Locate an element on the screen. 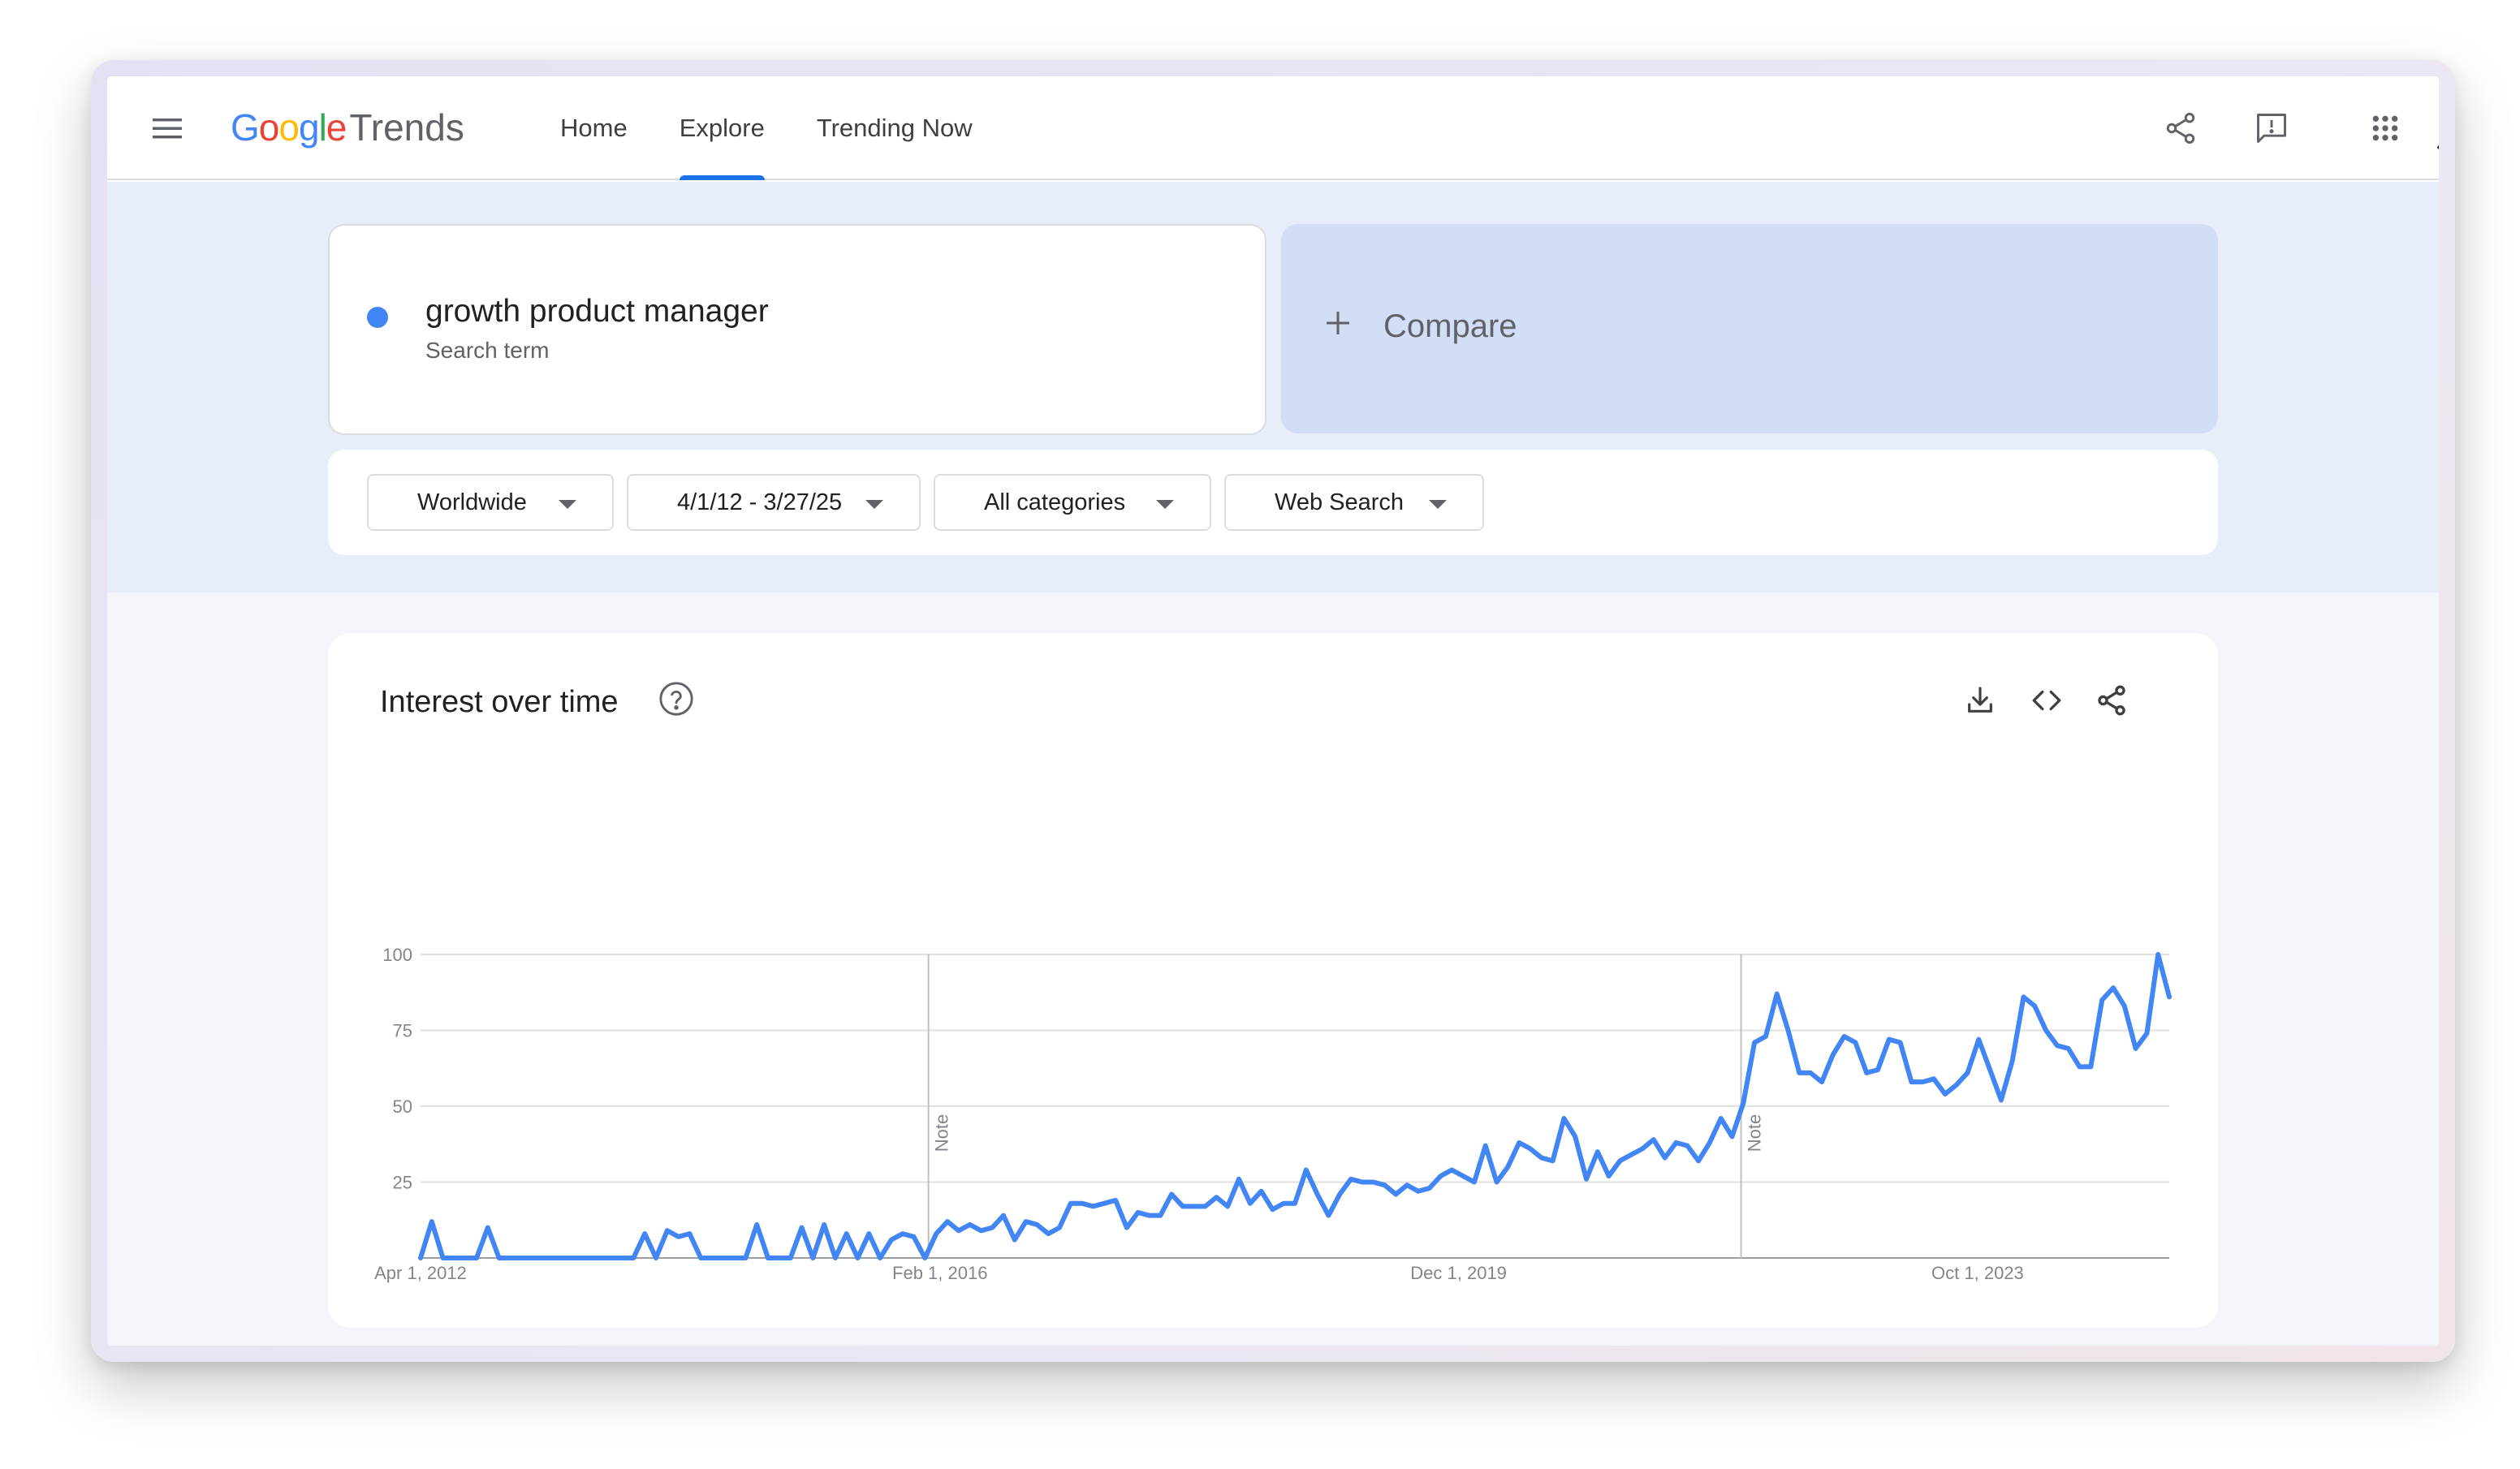  date-range-select-label: 4/1/12 - 3/27/25 is located at coordinates (760, 502).